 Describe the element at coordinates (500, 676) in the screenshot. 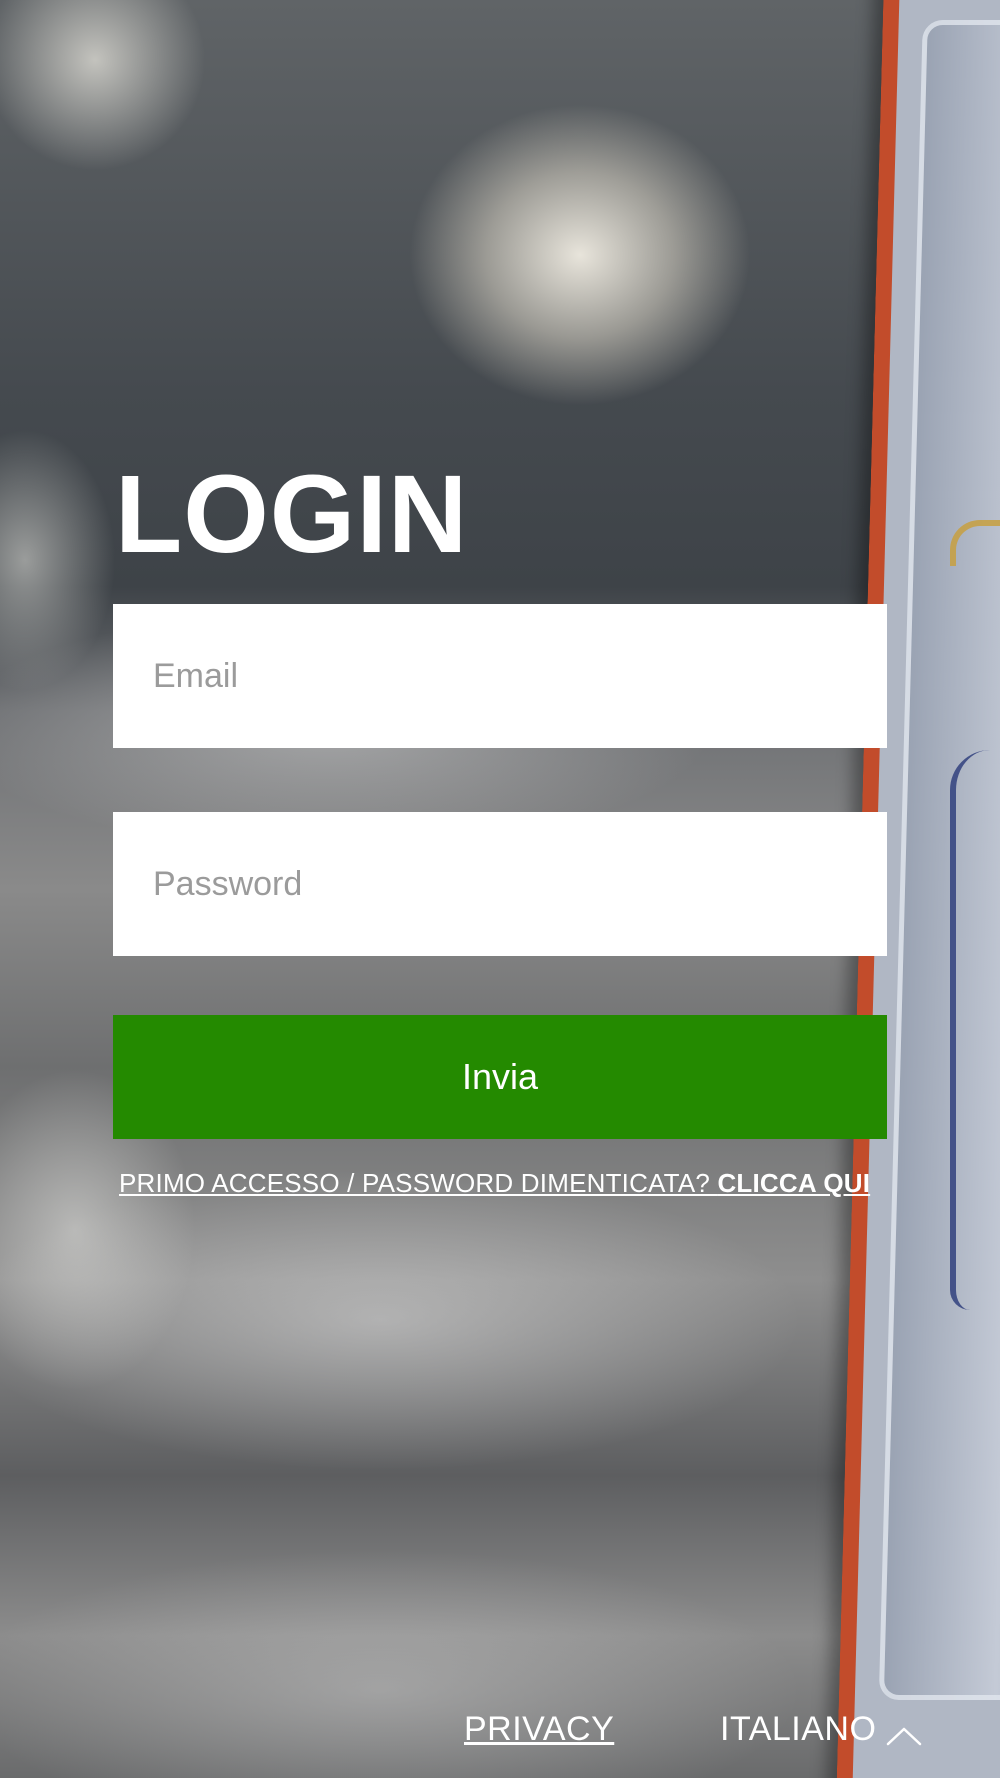

I see `email-input` at that location.